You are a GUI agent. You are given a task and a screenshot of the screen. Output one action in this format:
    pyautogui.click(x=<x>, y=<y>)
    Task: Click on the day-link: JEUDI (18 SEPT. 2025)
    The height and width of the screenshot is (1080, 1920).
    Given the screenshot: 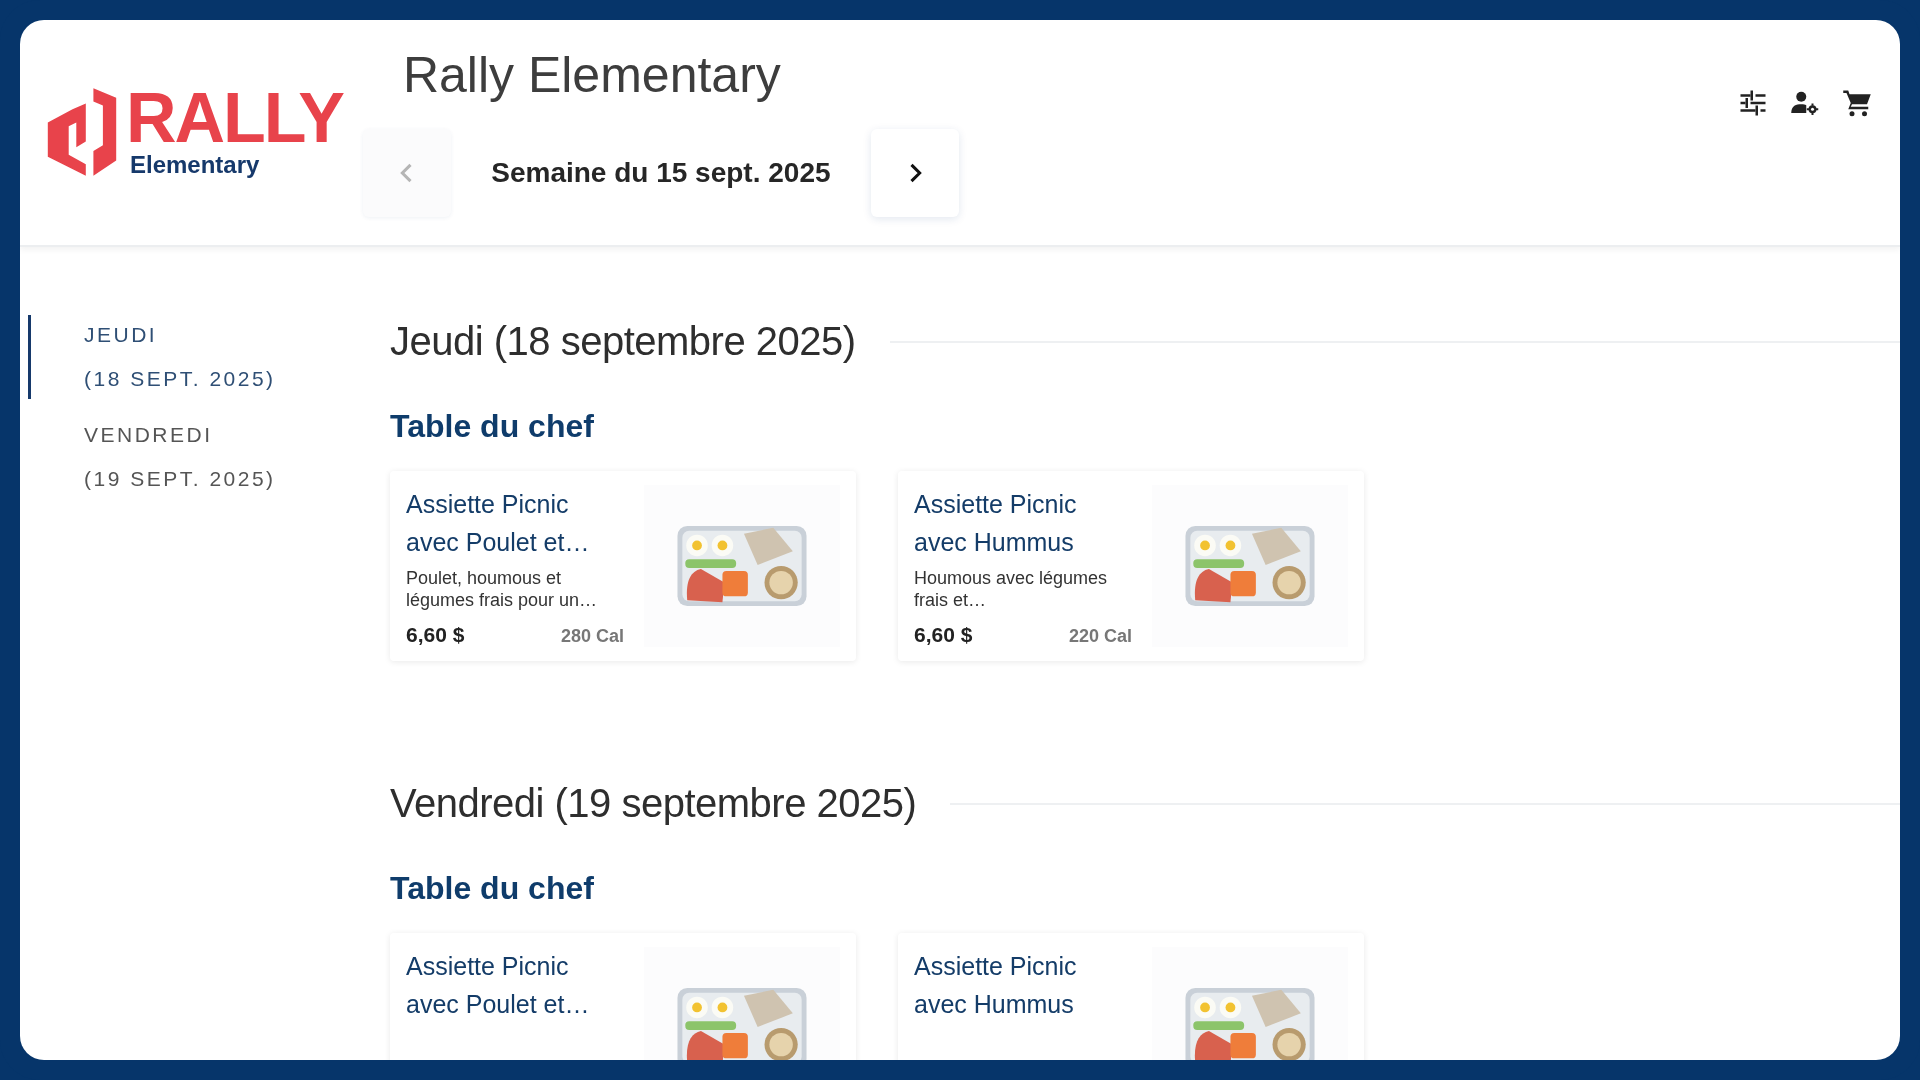 What is the action you would take?
    pyautogui.click(x=209, y=357)
    